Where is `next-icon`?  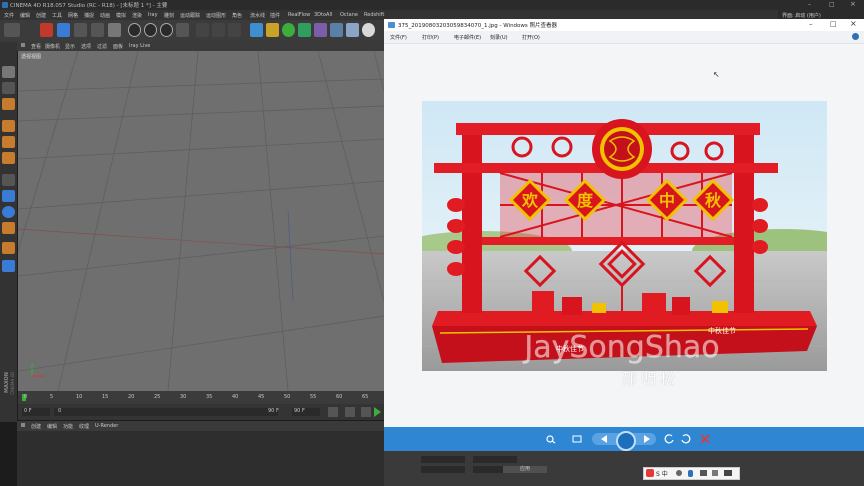
next-icon is located at coordinates (647, 439).